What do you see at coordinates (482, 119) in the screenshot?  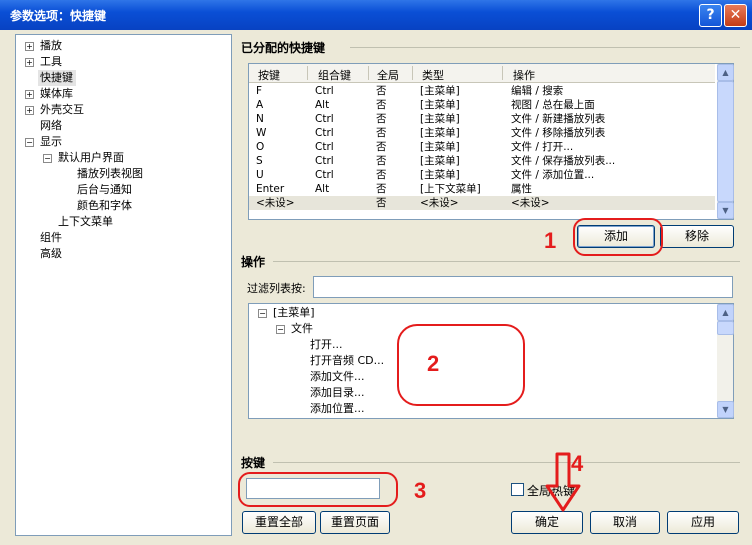 I see `table-row: N Ctrl 否 [主菜单] 文件 / 新建播放列表` at bounding box center [482, 119].